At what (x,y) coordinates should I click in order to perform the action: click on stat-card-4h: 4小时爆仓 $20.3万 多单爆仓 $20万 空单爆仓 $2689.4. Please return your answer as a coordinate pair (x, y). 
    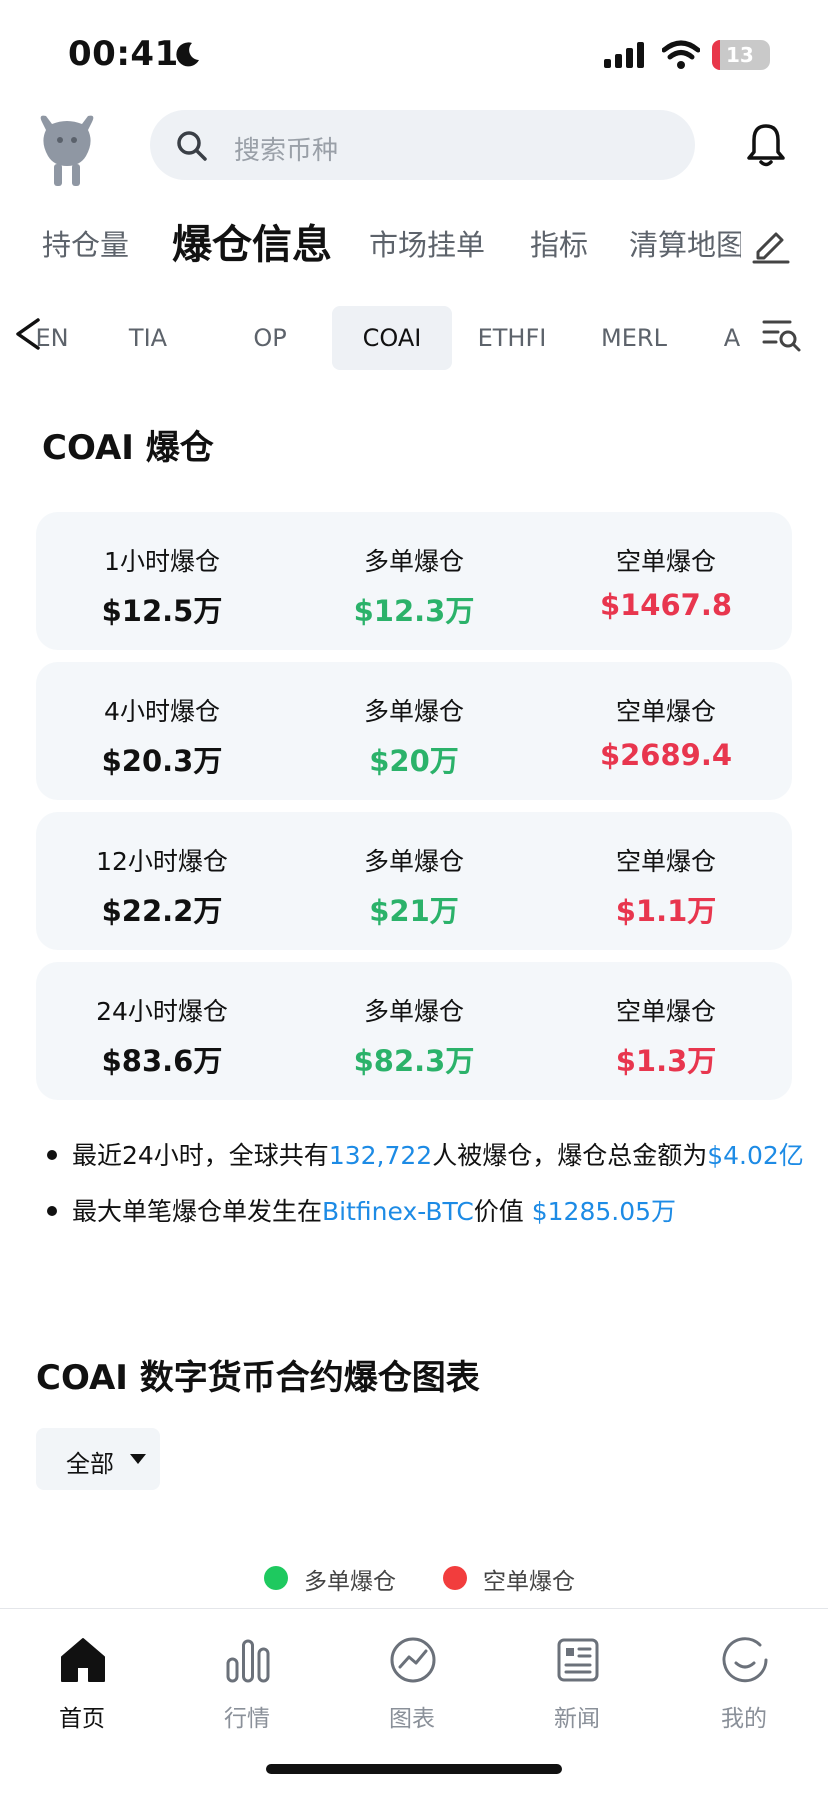
    Looking at the image, I should click on (414, 731).